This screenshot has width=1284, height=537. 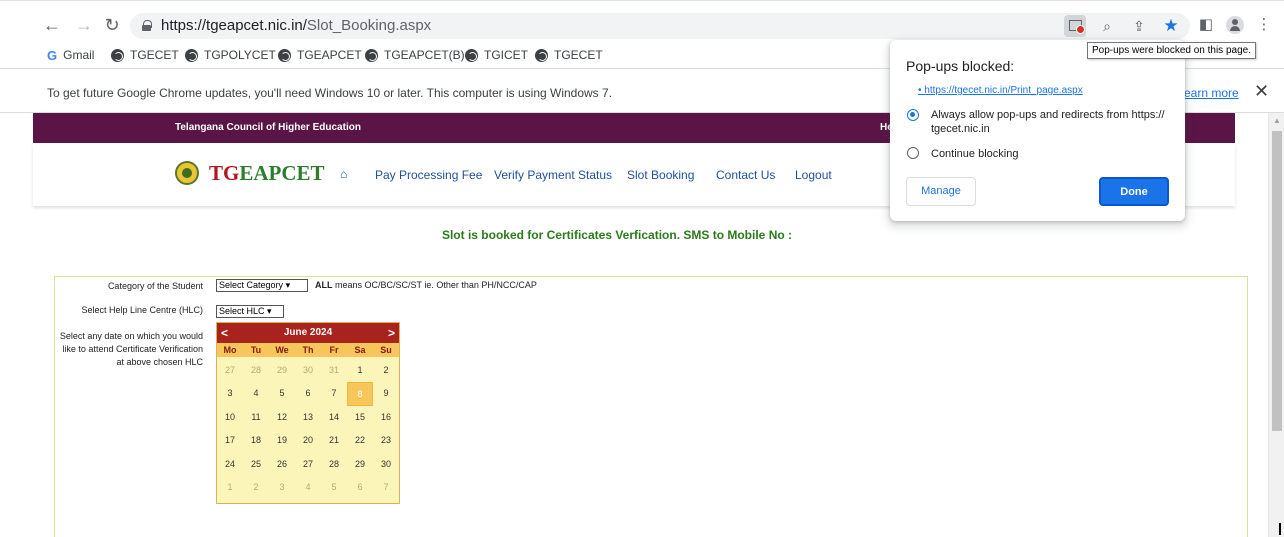 I want to click on manage-button: Manage, so click(x=941, y=191).